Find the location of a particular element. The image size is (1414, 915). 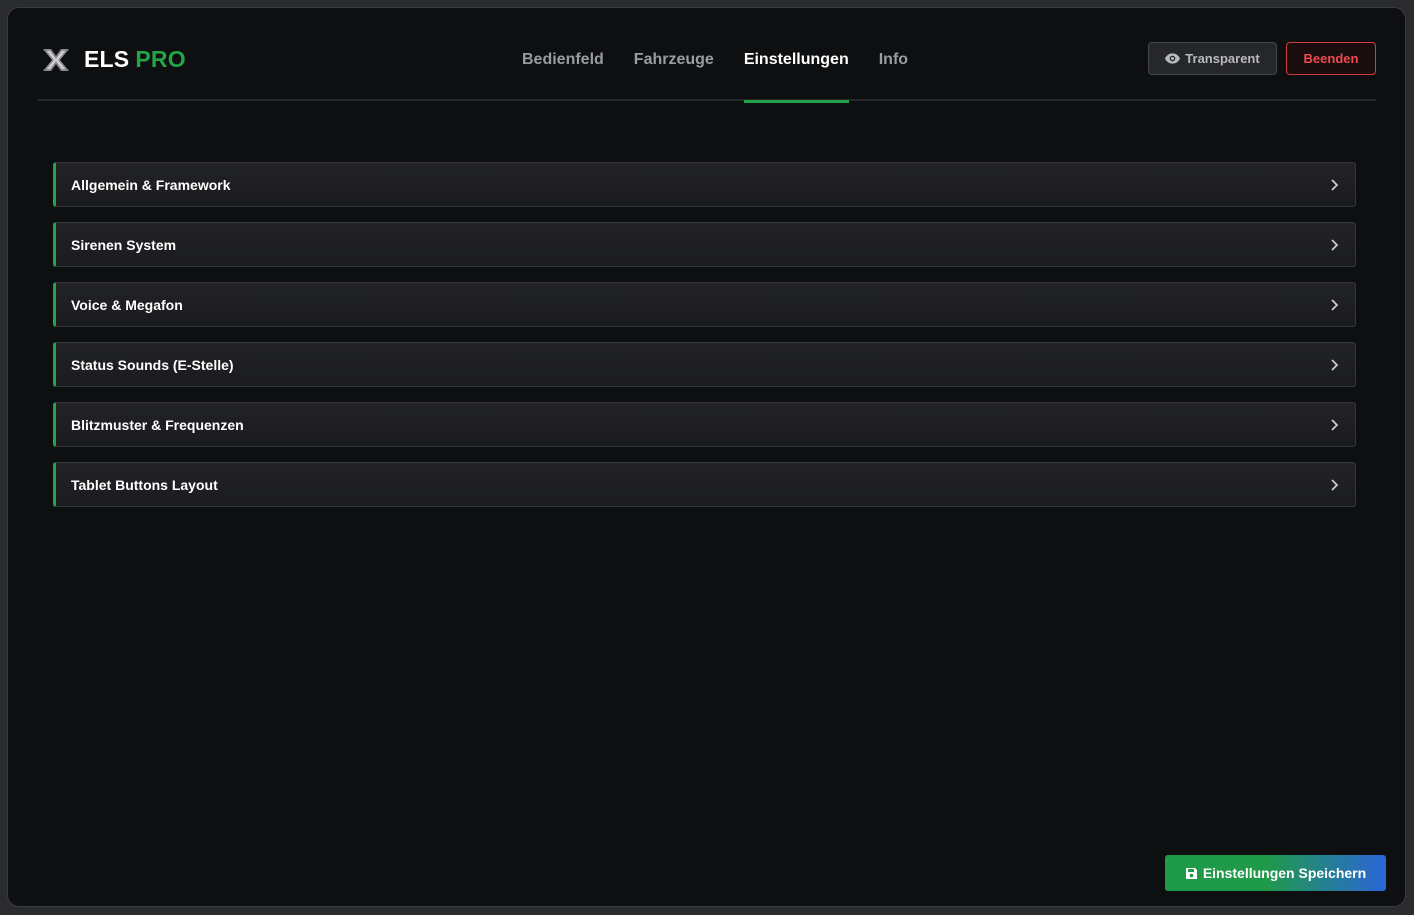

section-voice-megafon: Voice & Megafon is located at coordinates (704, 304).